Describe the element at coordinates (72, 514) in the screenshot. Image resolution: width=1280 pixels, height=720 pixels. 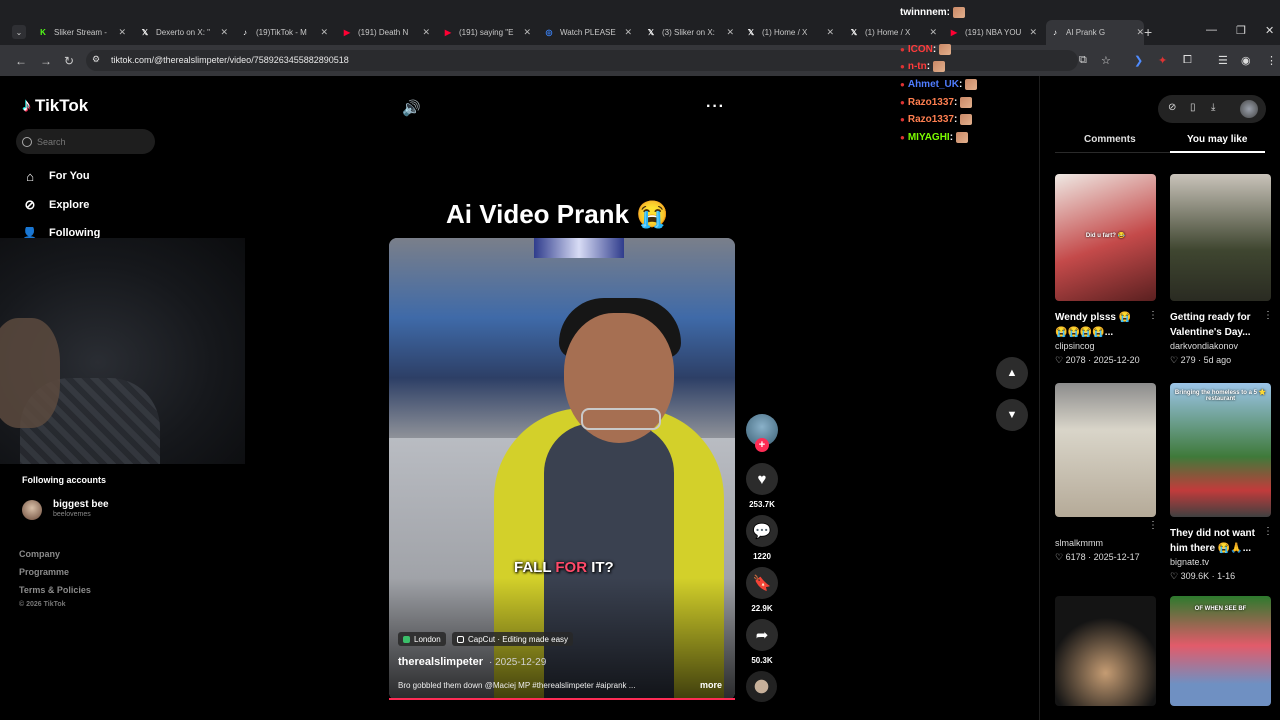
I see `account-handle: beelovemes` at that location.